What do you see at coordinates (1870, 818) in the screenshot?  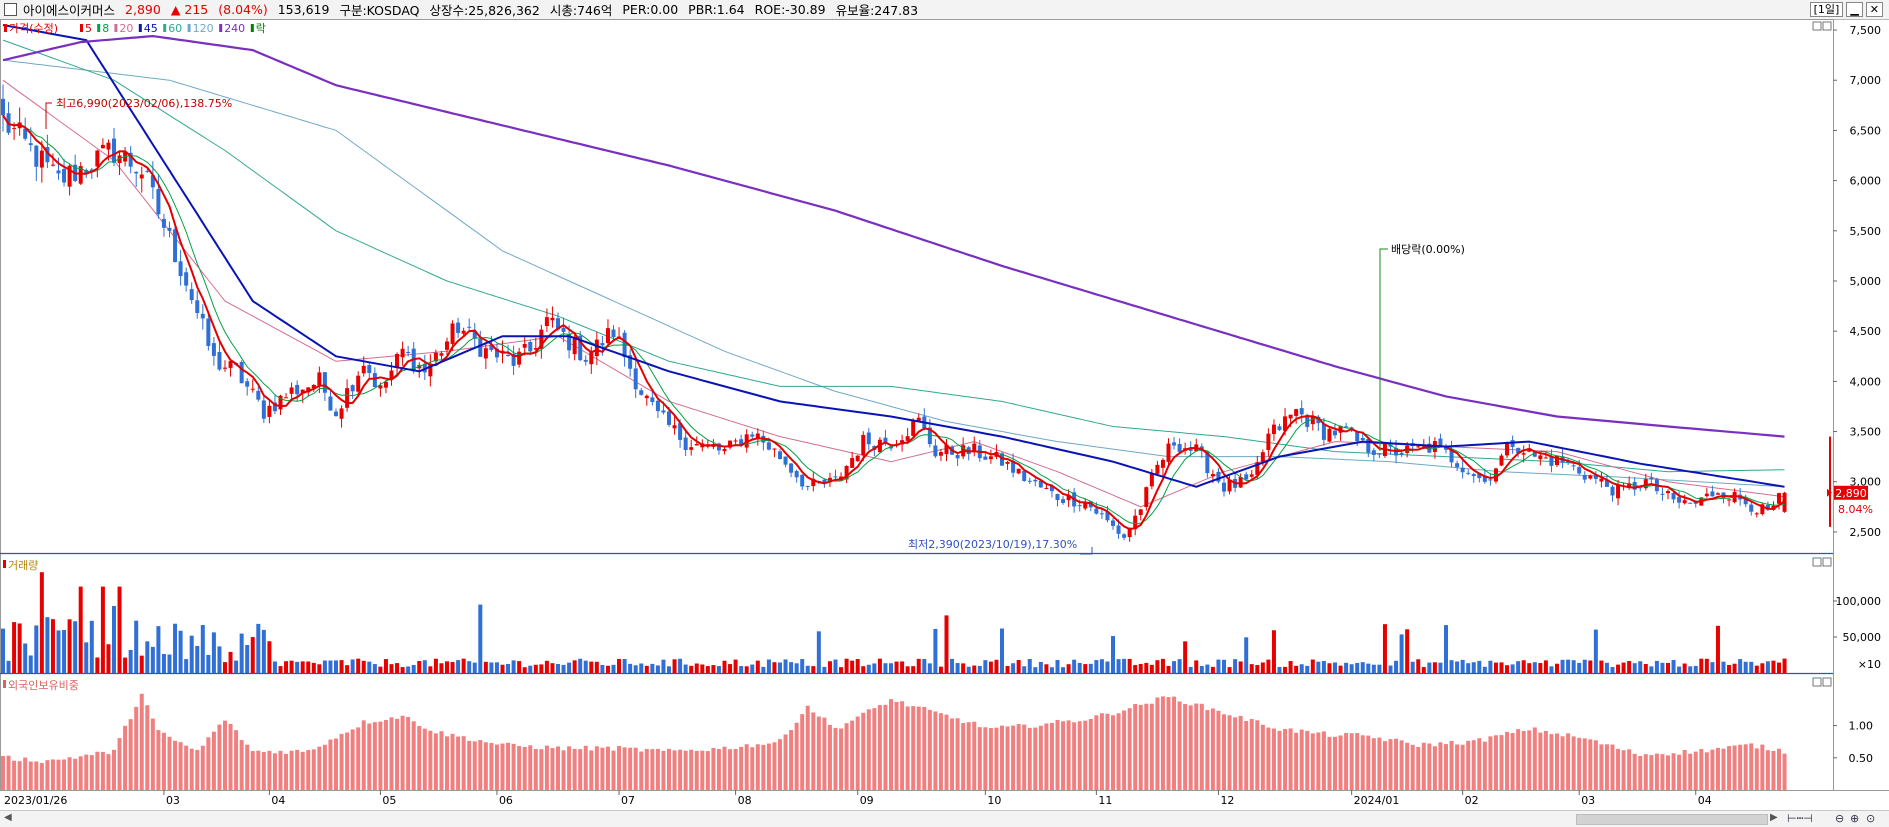 I see `zoom-reset-icon: ⊙` at bounding box center [1870, 818].